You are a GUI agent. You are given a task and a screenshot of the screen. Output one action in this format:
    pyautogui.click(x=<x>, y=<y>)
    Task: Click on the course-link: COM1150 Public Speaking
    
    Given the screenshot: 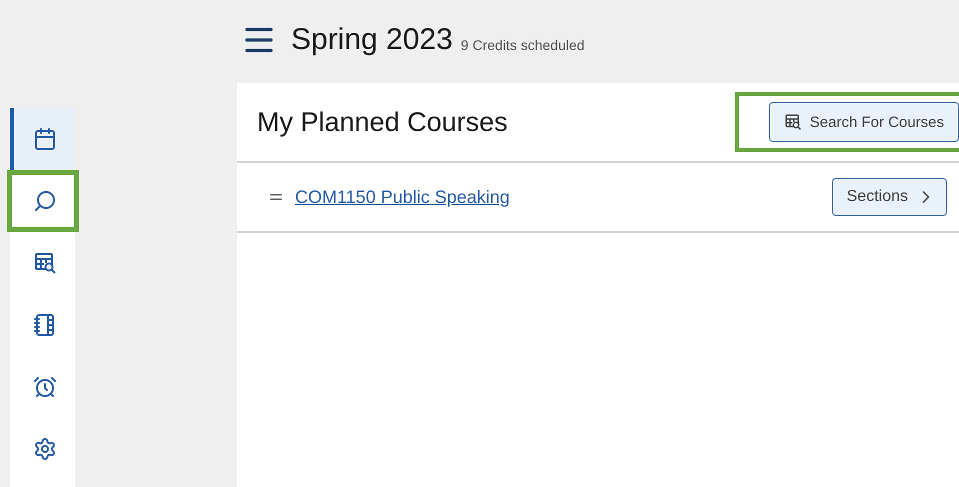 What is the action you would take?
    pyautogui.click(x=563, y=197)
    